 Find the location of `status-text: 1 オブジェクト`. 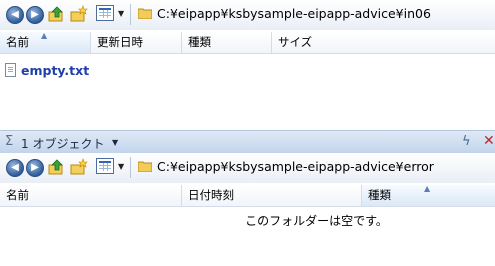

status-text: 1 オブジェクト is located at coordinates (63, 144).